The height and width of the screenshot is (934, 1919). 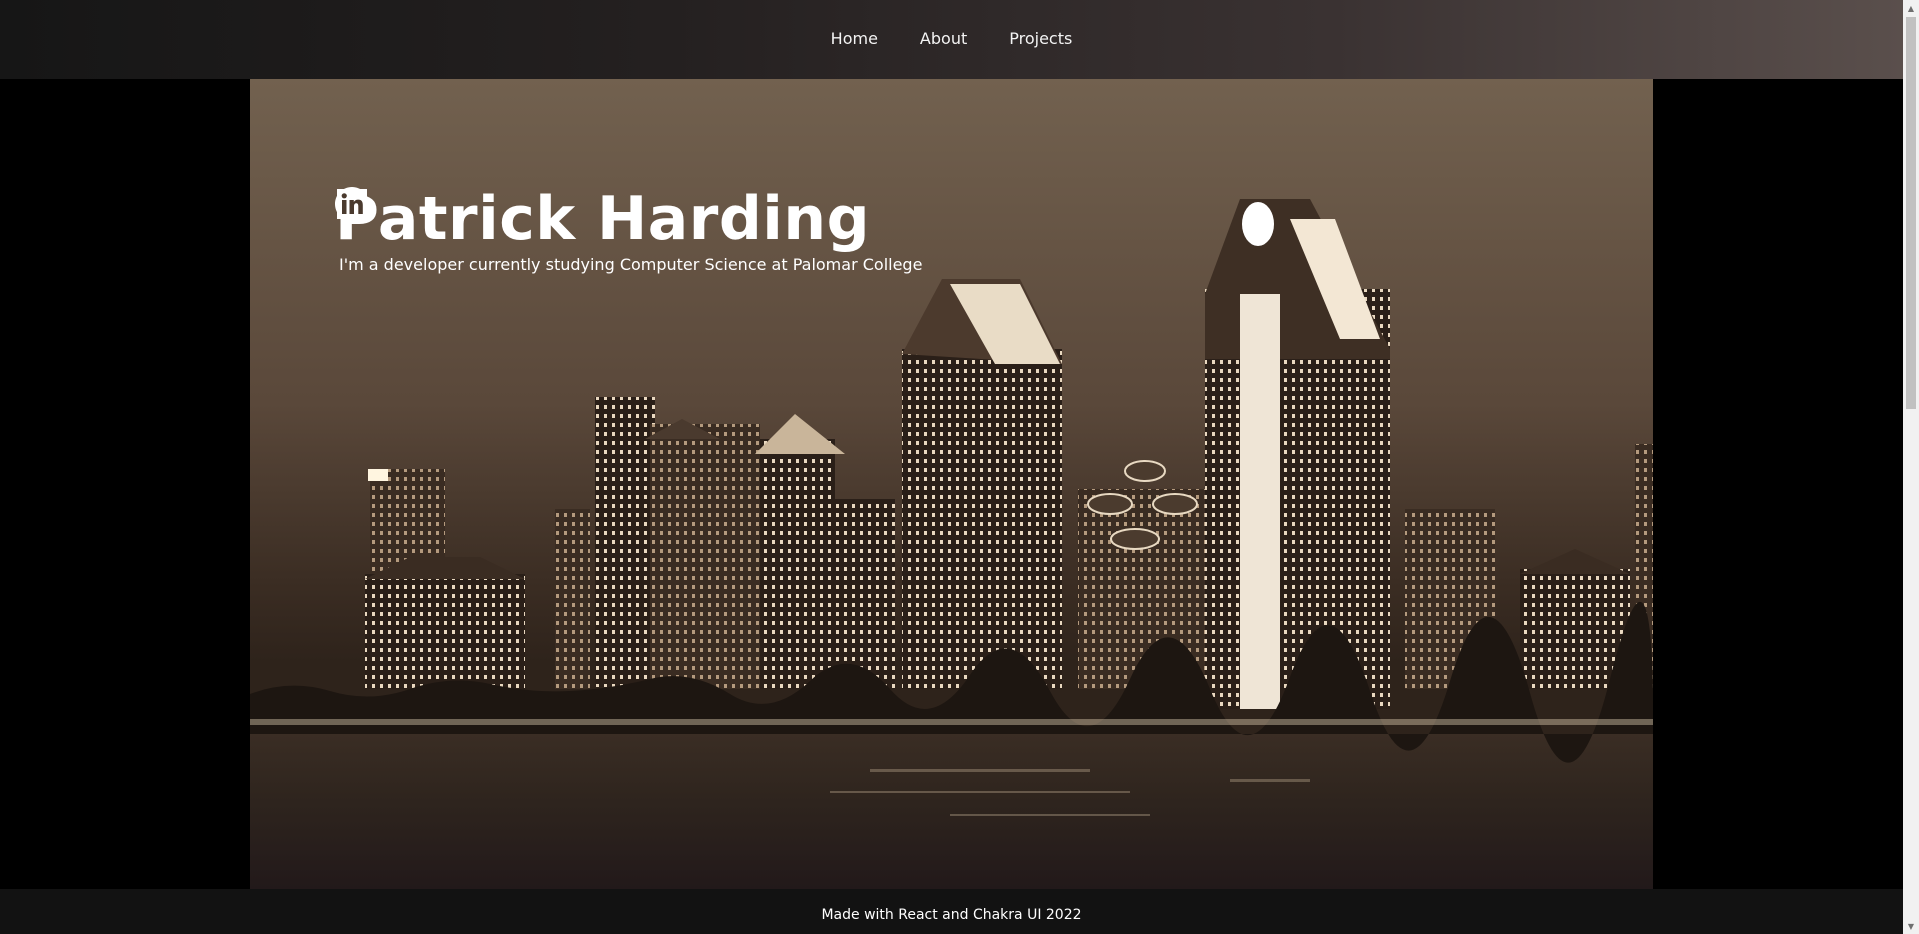 I want to click on nav-projects-link: Projects, so click(x=1040, y=39).